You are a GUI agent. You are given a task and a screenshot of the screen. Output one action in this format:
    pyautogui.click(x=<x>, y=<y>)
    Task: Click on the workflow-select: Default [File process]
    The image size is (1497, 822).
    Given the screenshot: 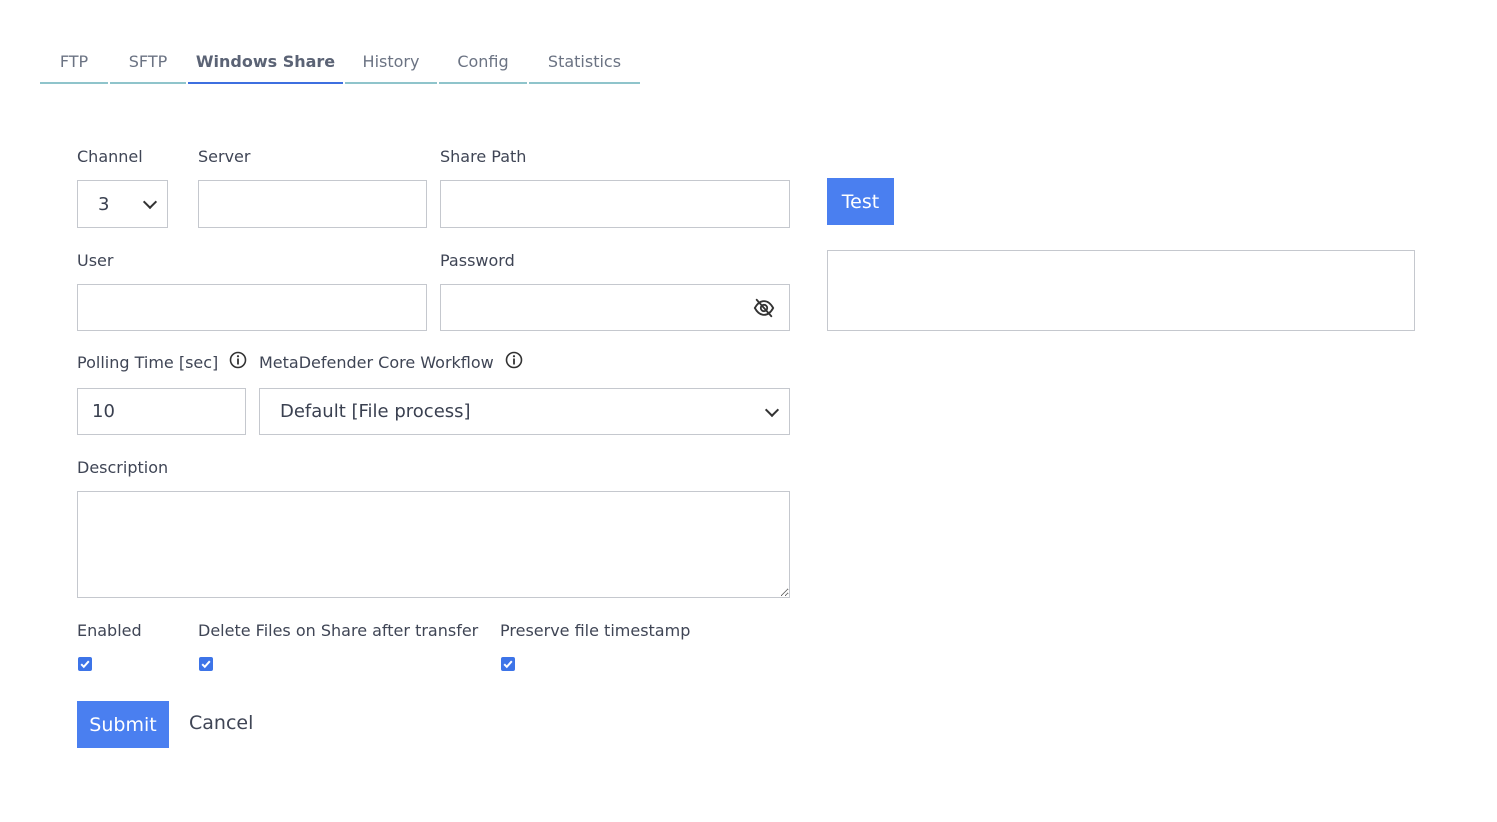 What is the action you would take?
    pyautogui.click(x=524, y=411)
    